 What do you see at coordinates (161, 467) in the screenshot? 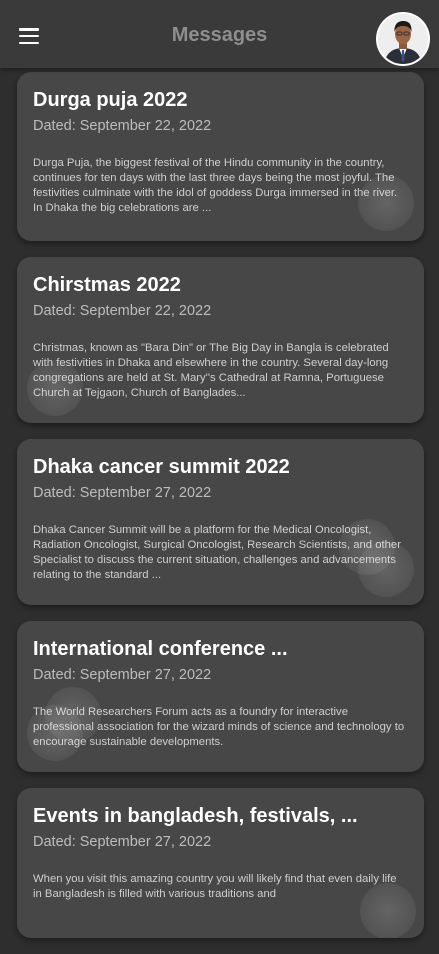
I see `message-title: Dhaka cancer summit 2022` at bounding box center [161, 467].